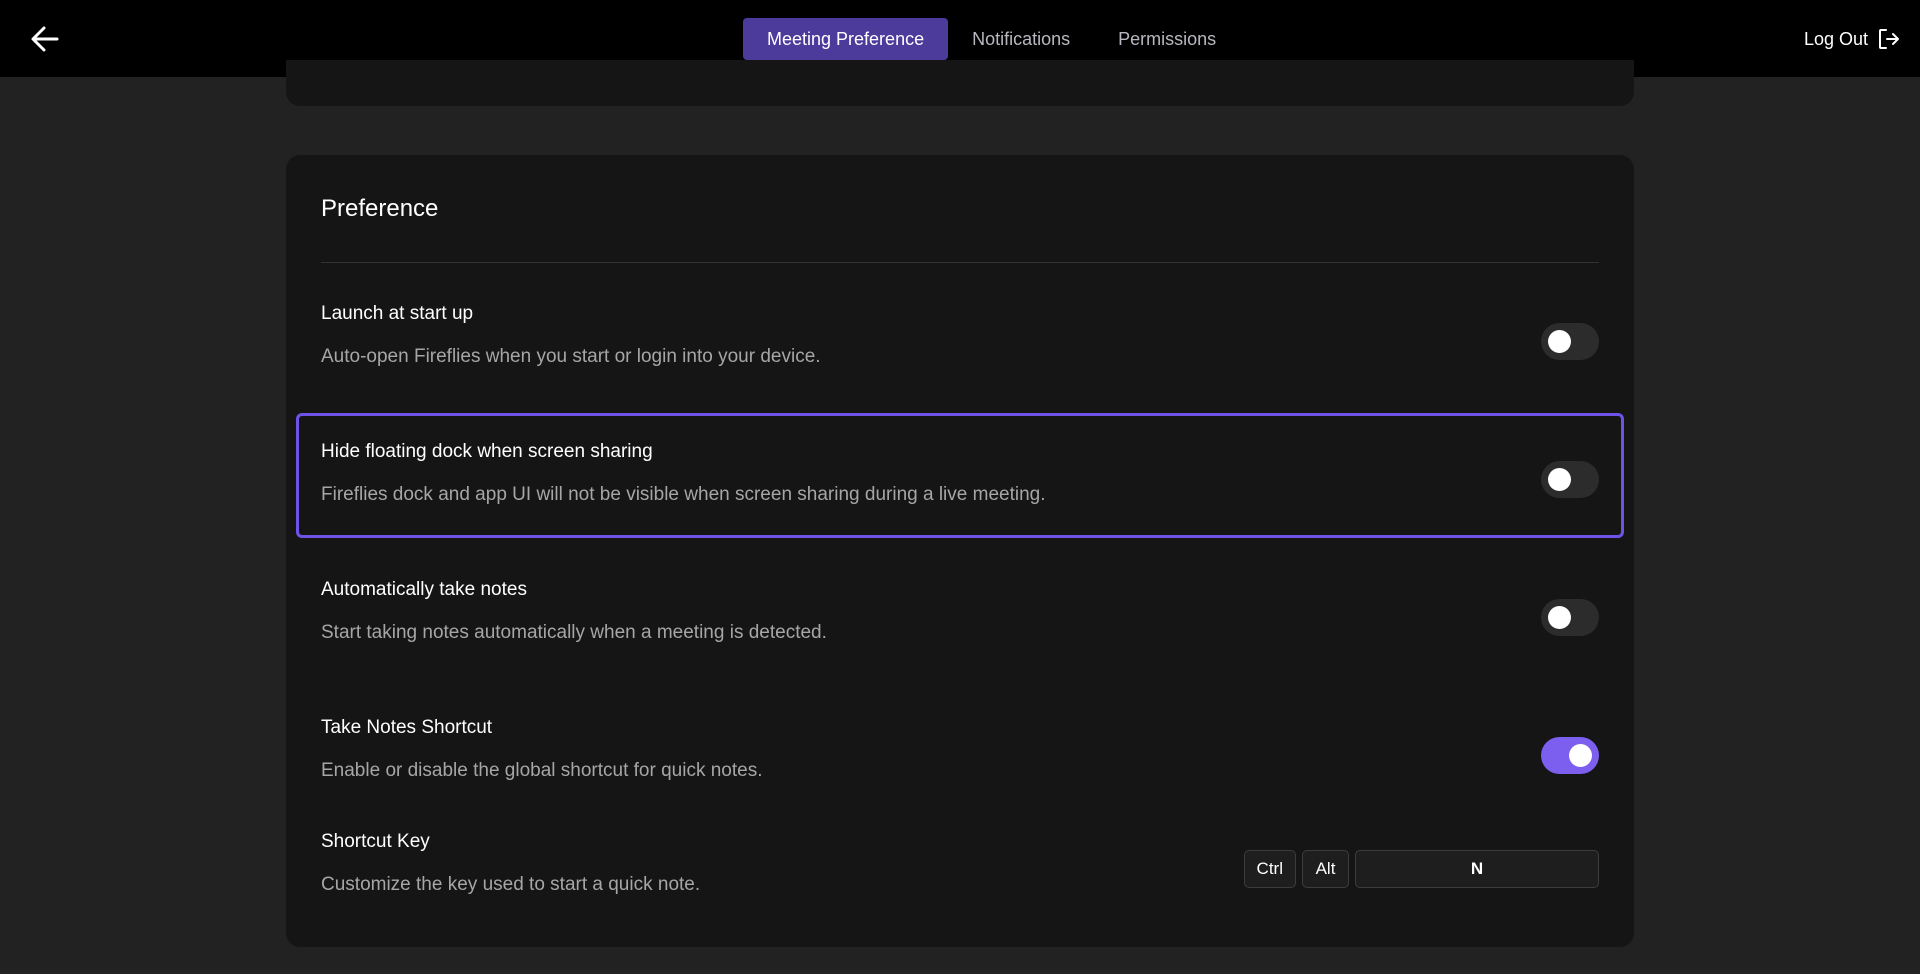  What do you see at coordinates (380, 208) in the screenshot?
I see `section-title: Preference` at bounding box center [380, 208].